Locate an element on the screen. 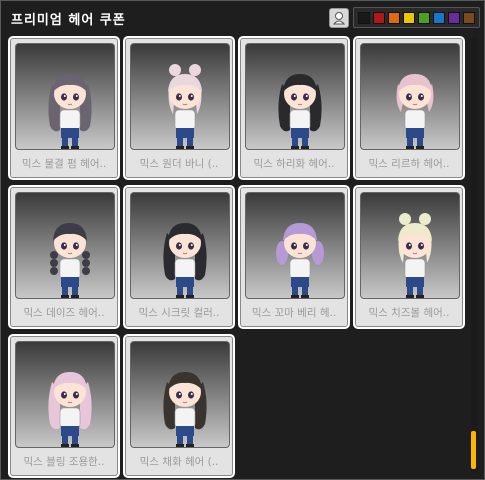 Image resolution: width=485 pixels, height=480 pixels. character-preview-button is located at coordinates (339, 18).